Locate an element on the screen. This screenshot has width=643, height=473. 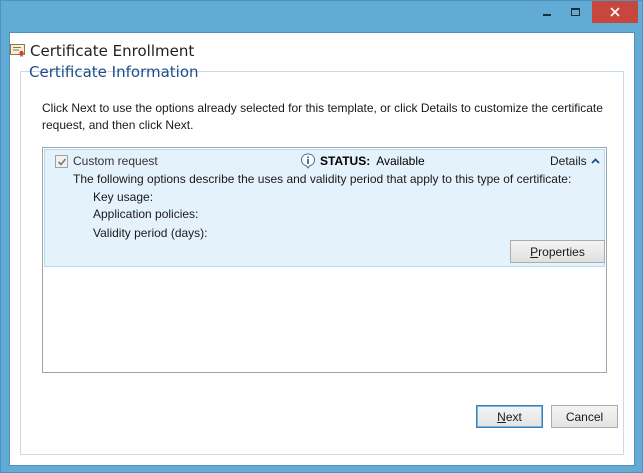
maximize-icon is located at coordinates (575, 12).